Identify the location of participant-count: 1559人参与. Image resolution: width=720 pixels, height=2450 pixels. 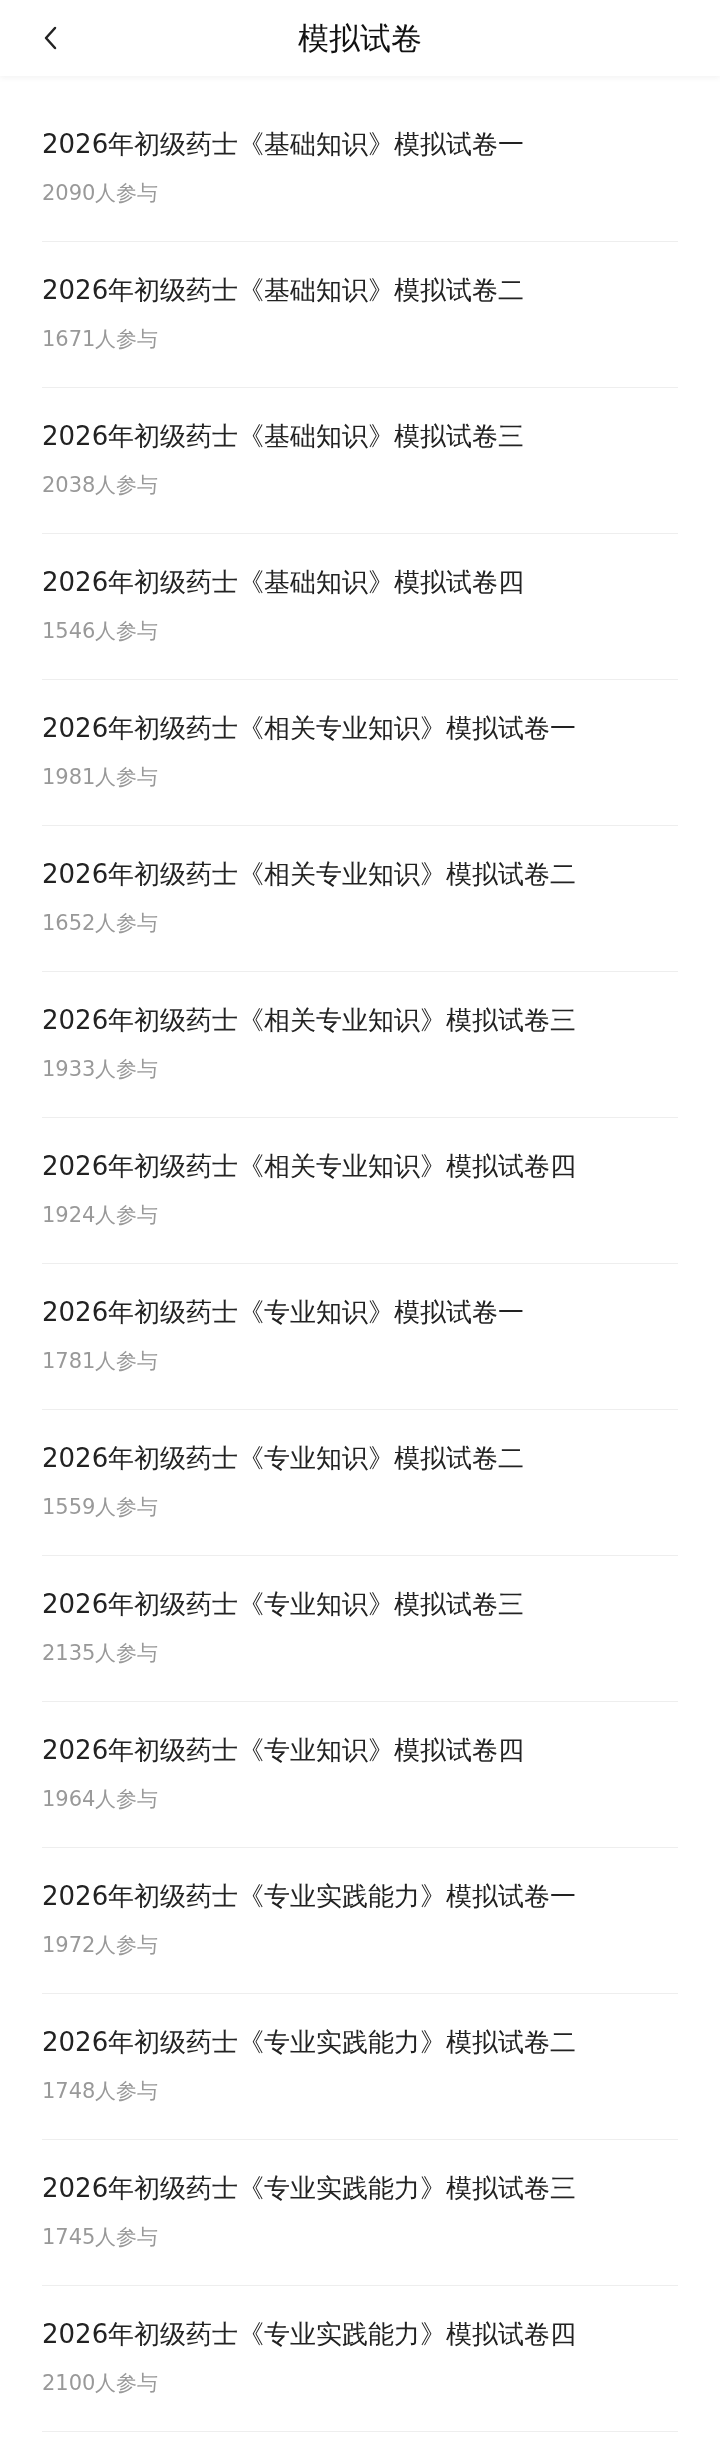
(101, 1507).